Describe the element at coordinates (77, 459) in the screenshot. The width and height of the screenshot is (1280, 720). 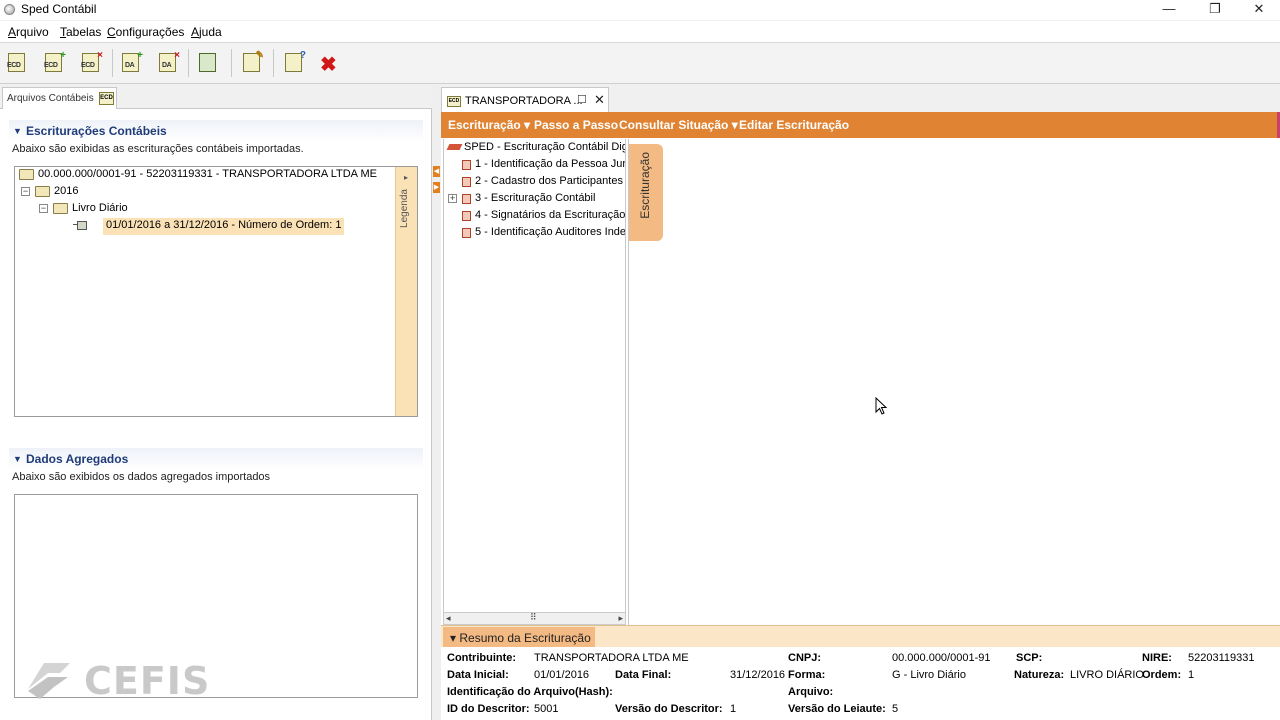
I see `section-title: Dados Agregados` at that location.